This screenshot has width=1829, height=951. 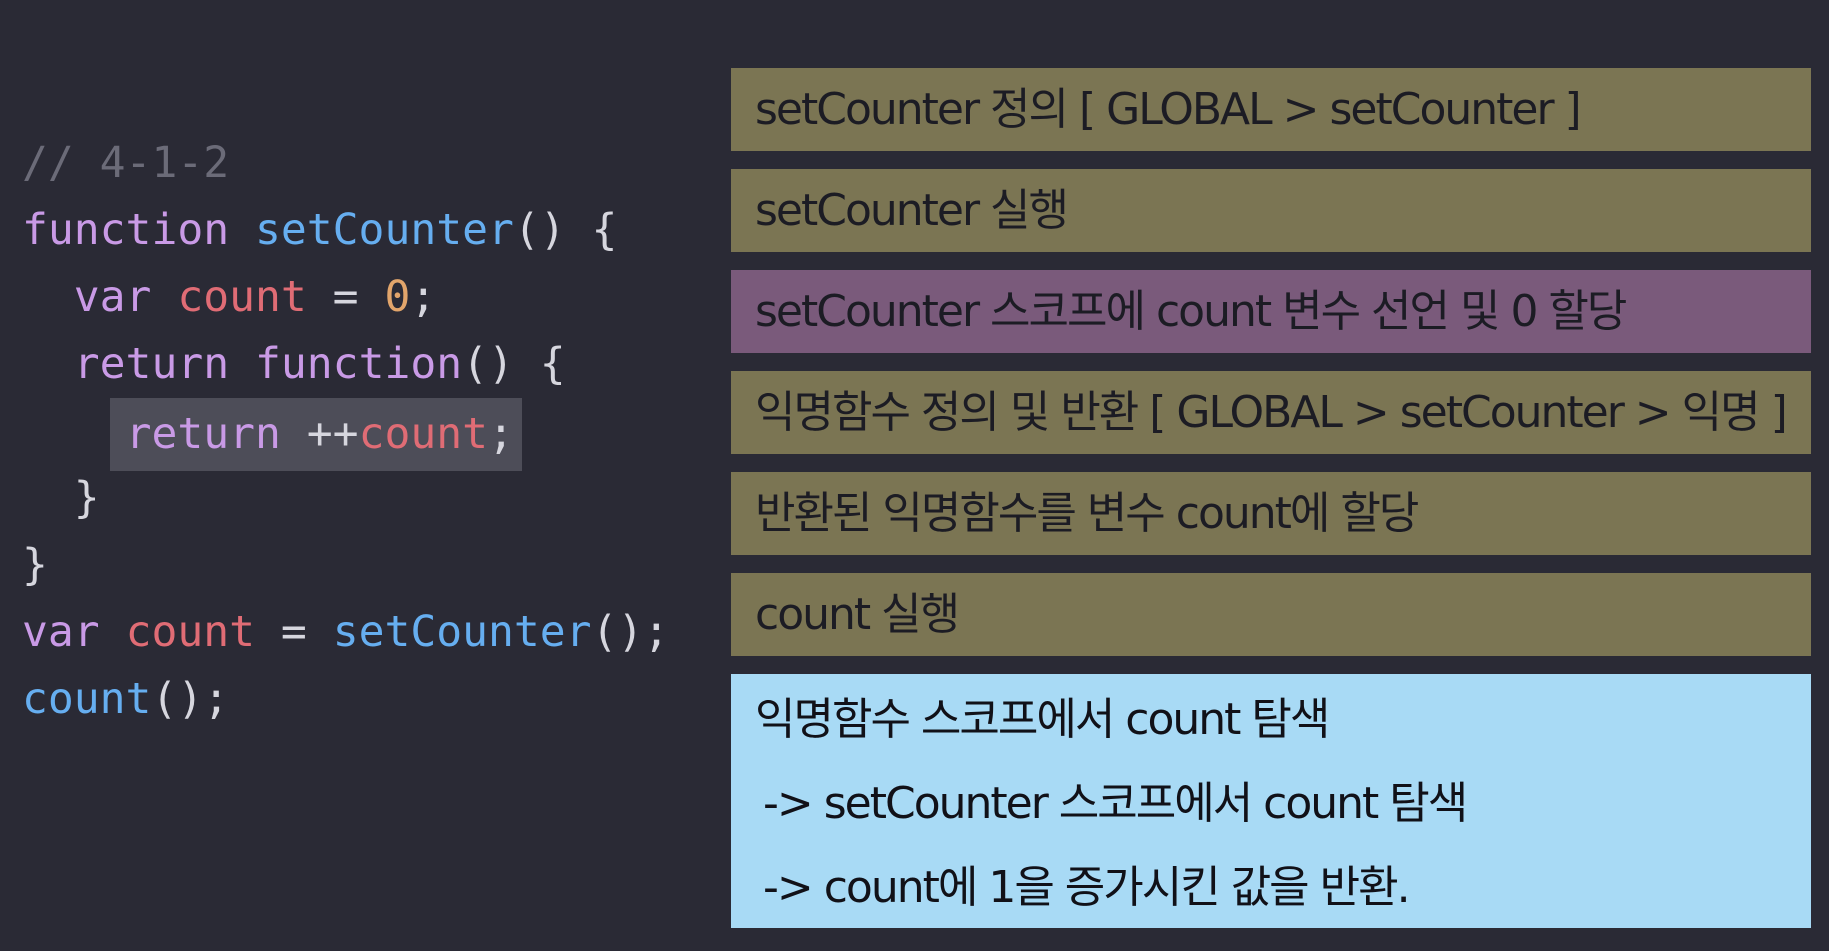 I want to click on keyword-return: return, so click(x=151, y=364).